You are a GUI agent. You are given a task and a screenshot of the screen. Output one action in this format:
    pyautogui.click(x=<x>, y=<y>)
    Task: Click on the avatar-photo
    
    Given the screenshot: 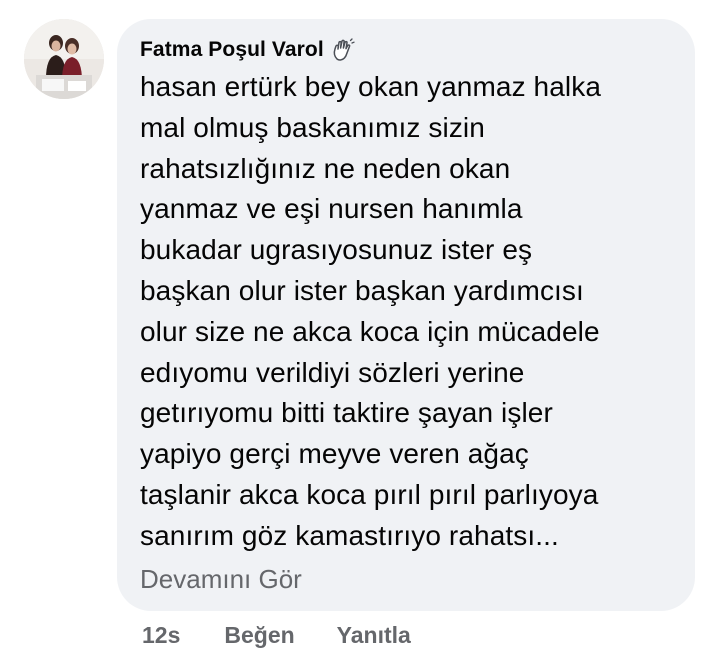 What is the action you would take?
    pyautogui.click(x=64, y=59)
    